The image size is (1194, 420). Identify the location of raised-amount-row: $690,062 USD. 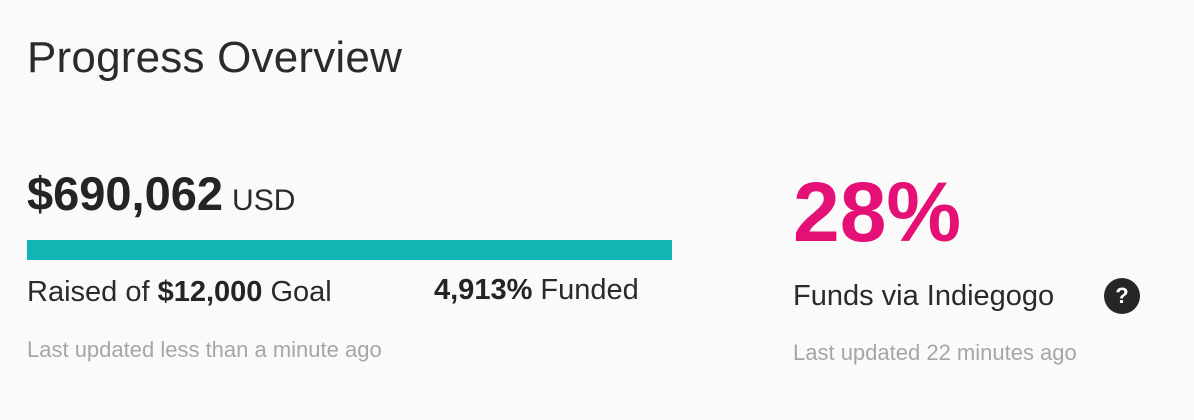
(161, 193).